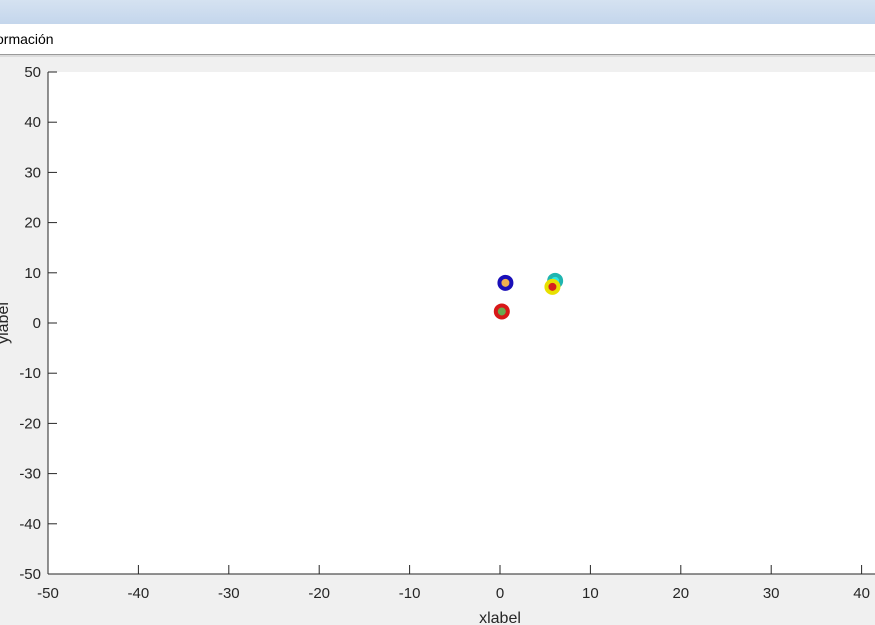 The width and height of the screenshot is (875, 625). What do you see at coordinates (6, 323) in the screenshot?
I see `y-axis-label: ylabel` at bounding box center [6, 323].